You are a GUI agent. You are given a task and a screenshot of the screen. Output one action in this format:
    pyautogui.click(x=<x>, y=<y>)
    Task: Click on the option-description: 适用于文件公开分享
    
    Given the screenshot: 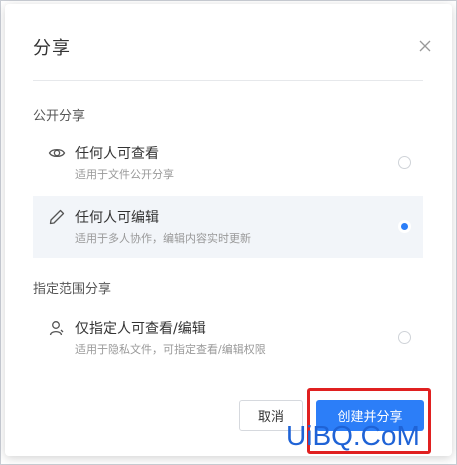 What is the action you would take?
    pyautogui.click(x=124, y=174)
    